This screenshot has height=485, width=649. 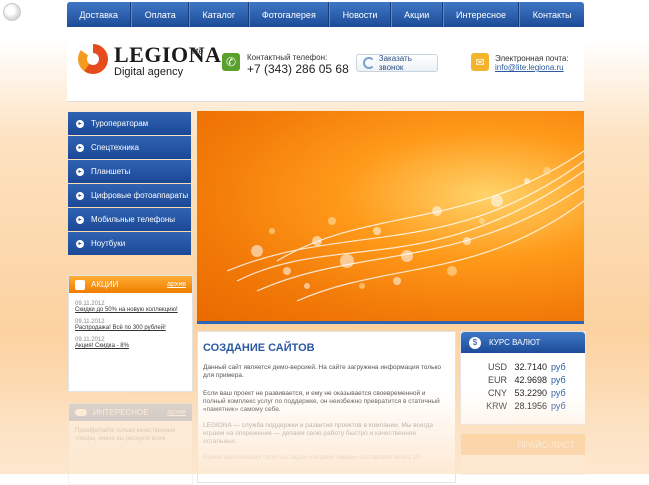 I want to click on site-corner-logo, so click(x=12, y=12).